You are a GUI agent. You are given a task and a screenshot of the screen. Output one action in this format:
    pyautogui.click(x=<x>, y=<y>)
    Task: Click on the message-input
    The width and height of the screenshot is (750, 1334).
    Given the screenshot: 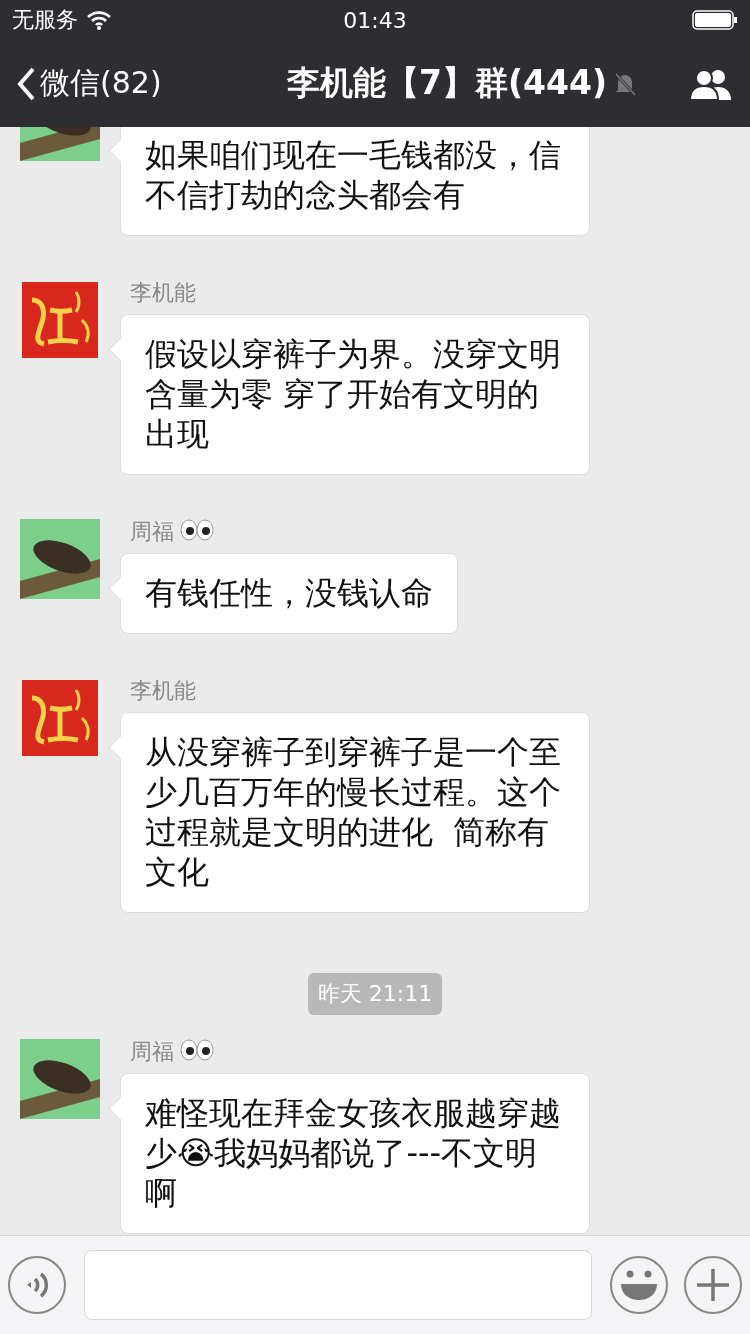 What is the action you would take?
    pyautogui.click(x=338, y=1285)
    